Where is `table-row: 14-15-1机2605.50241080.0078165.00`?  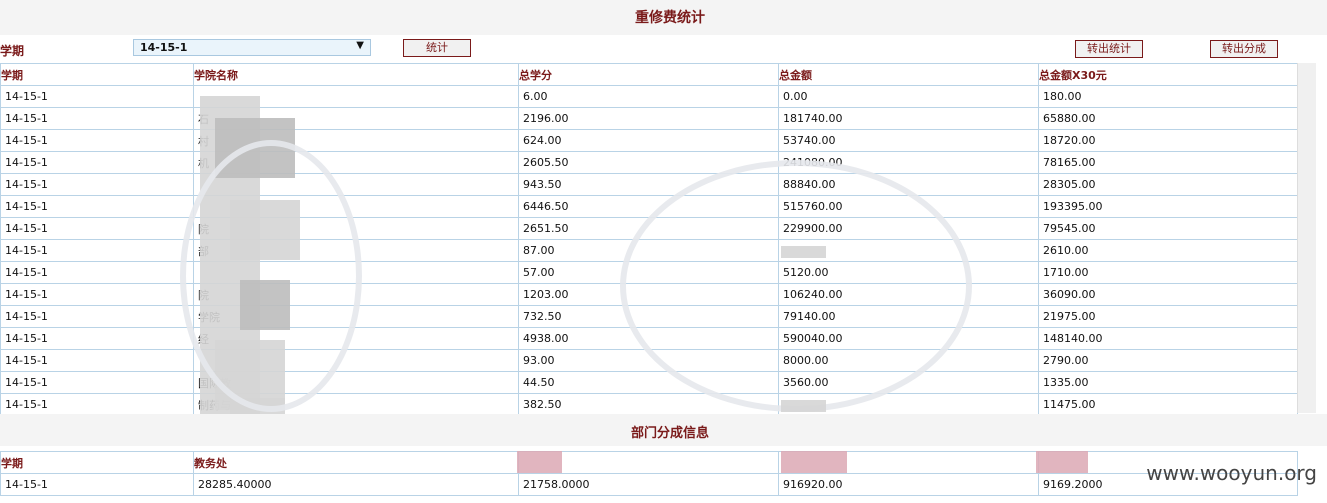
table-row: 14-15-1机2605.50241080.0078165.00 is located at coordinates (649, 162).